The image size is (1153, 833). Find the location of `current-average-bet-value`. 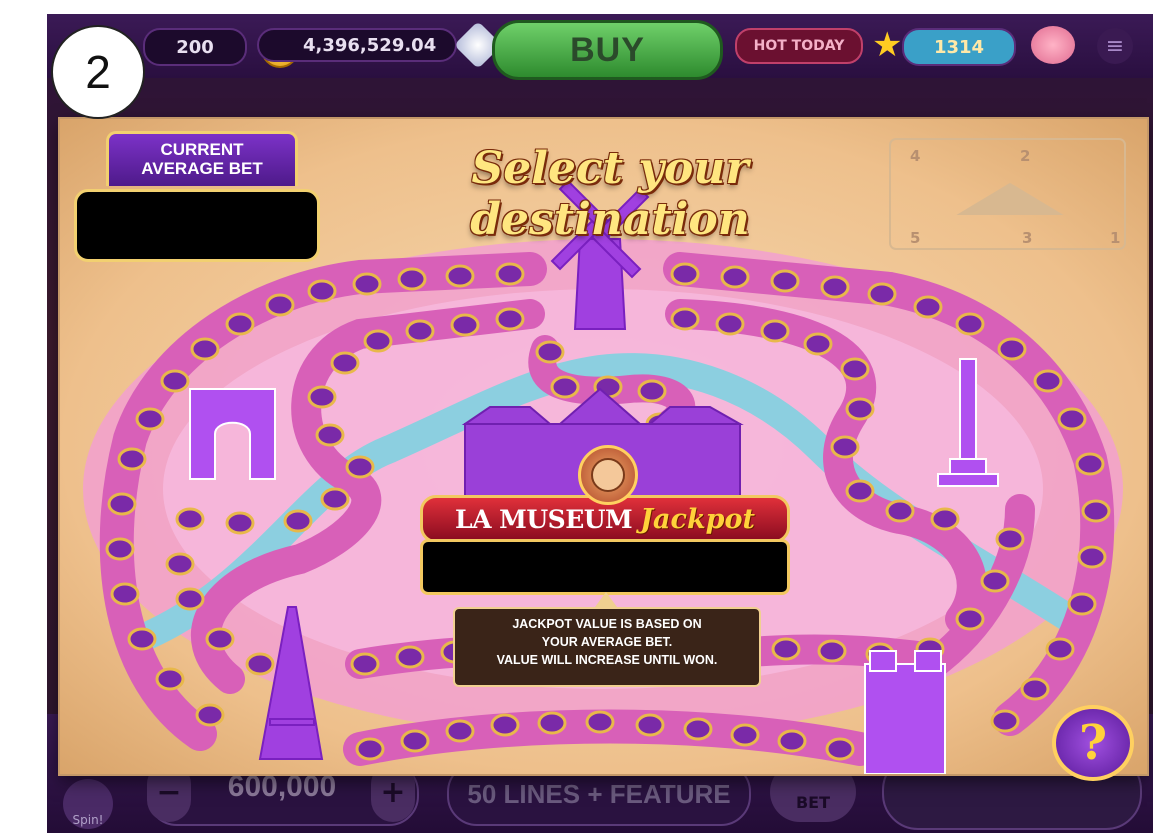

current-average-bet-value is located at coordinates (197, 225).